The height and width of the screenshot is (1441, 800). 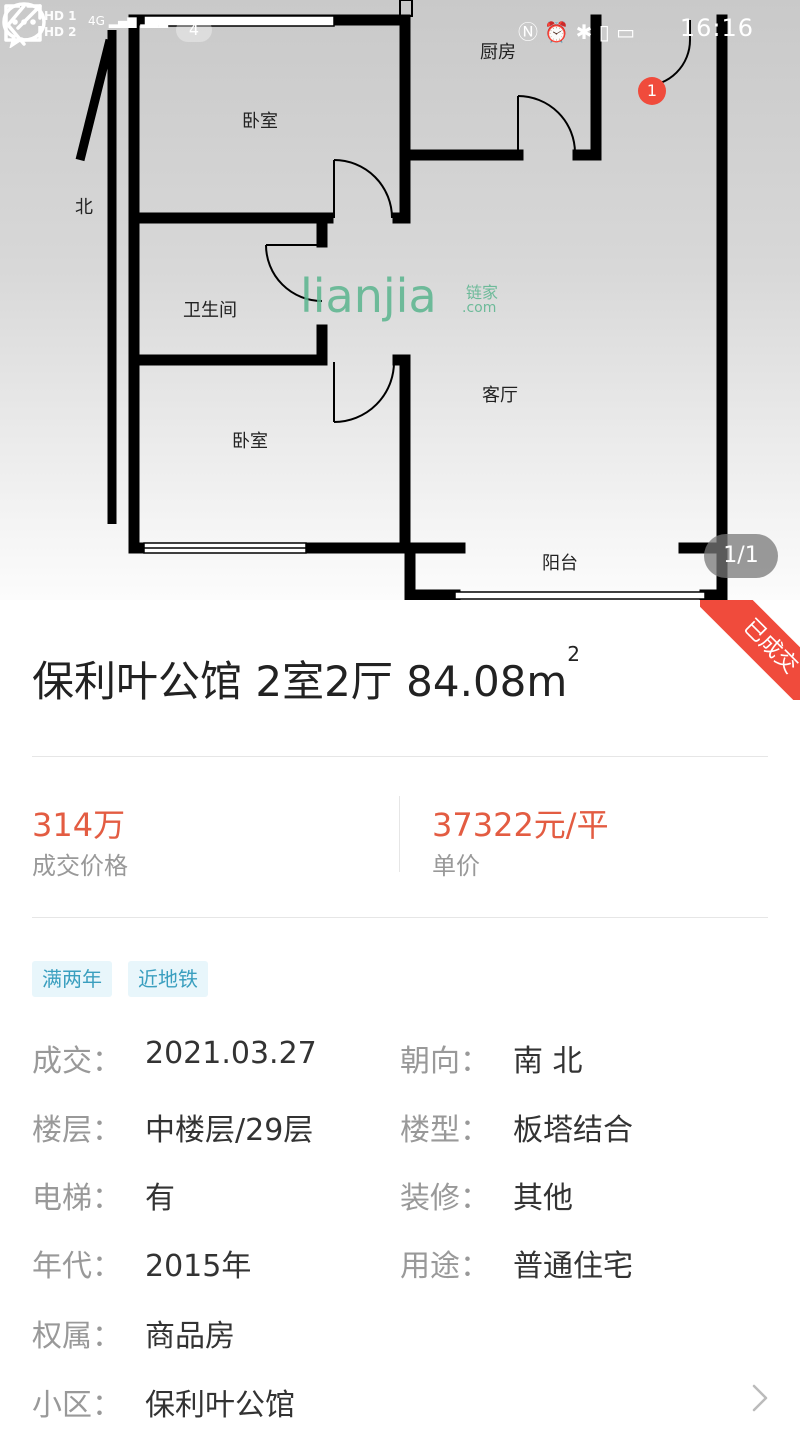 I want to click on status-bar: HD 1 HD 2 4G ▂▄▆ ▂▄▆ 4 Ⓝ ⏰ ✱ ▯ ▭ 16:16, so click(x=400, y=30).